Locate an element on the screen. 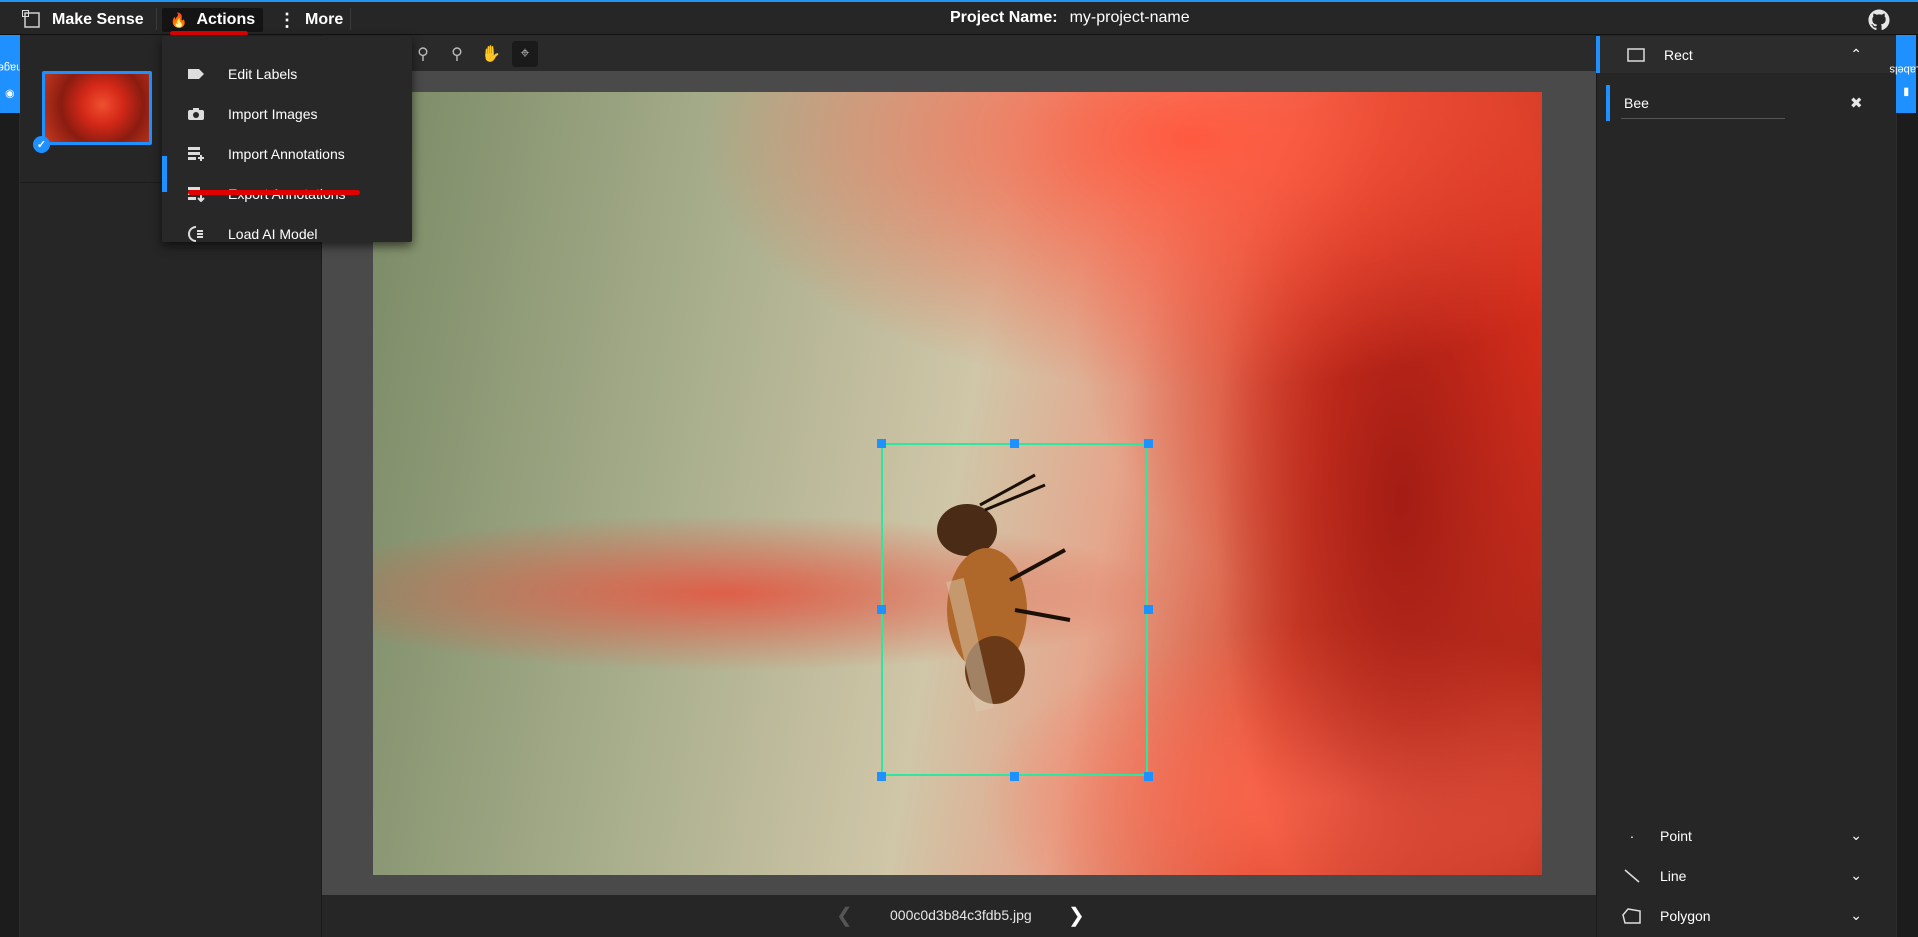 The width and height of the screenshot is (1918, 937). hand-icon: ✋ is located at coordinates (491, 54).